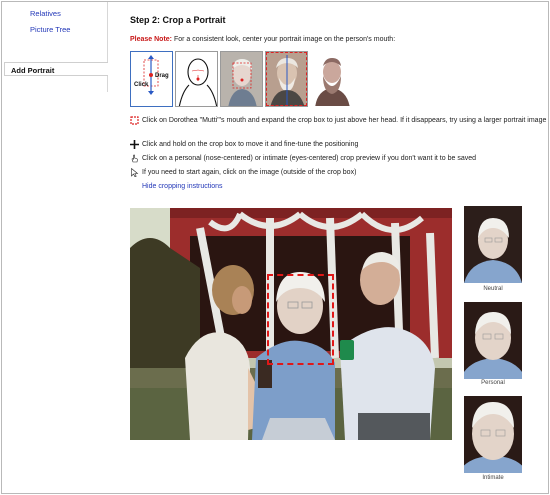  What do you see at coordinates (50, 29) in the screenshot?
I see `sidebar-link-picture-tree: Picture Tree` at bounding box center [50, 29].